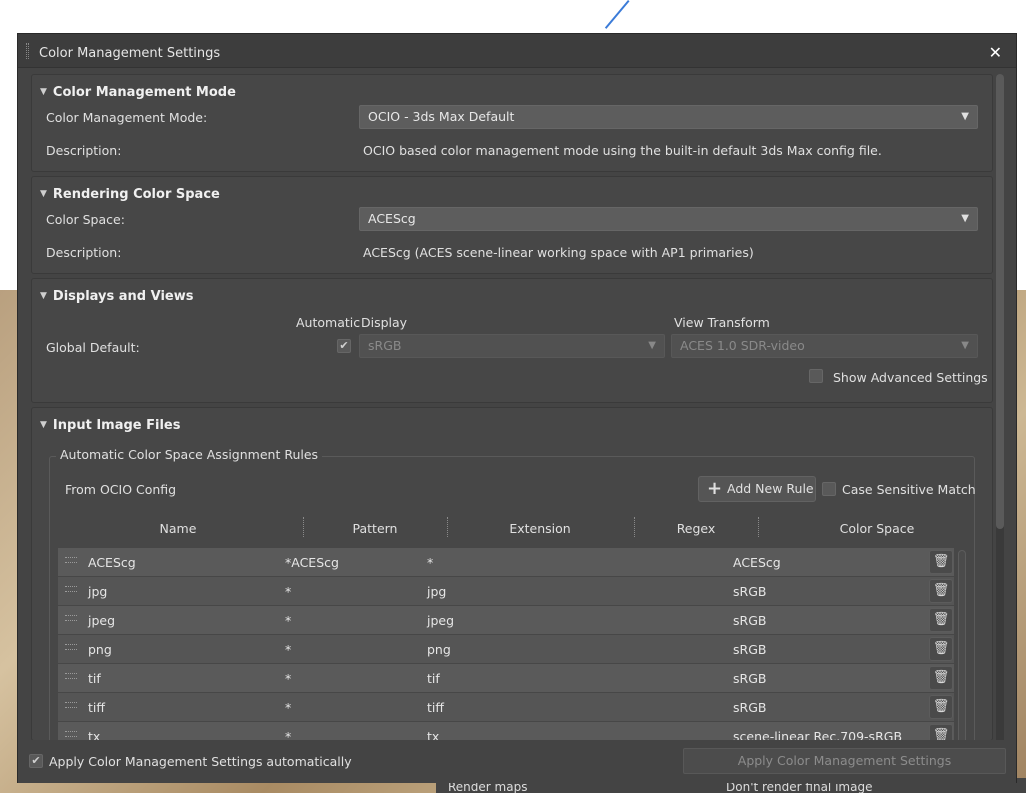 This screenshot has height=793, width=1026. What do you see at coordinates (375, 528) in the screenshot?
I see `column-header-pattern: Pattern` at bounding box center [375, 528].